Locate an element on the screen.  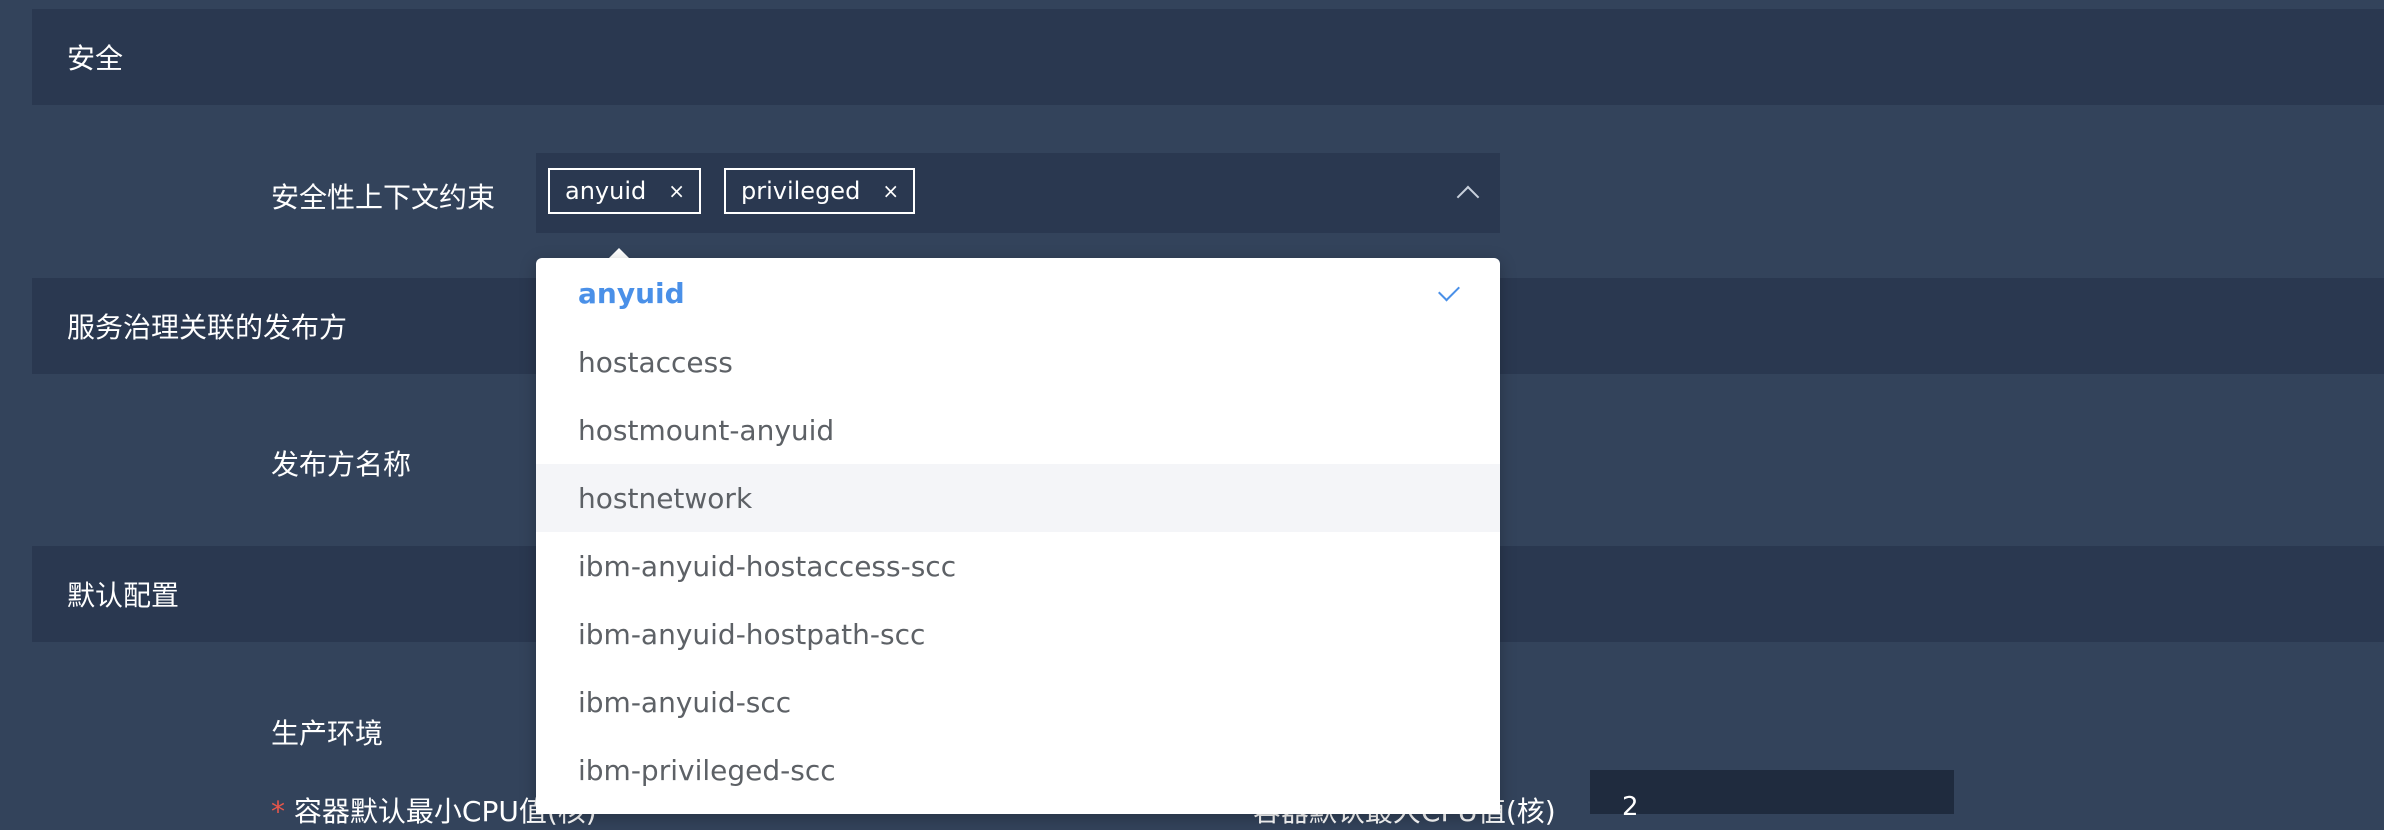
tag-label: privileged is located at coordinates (801, 191).